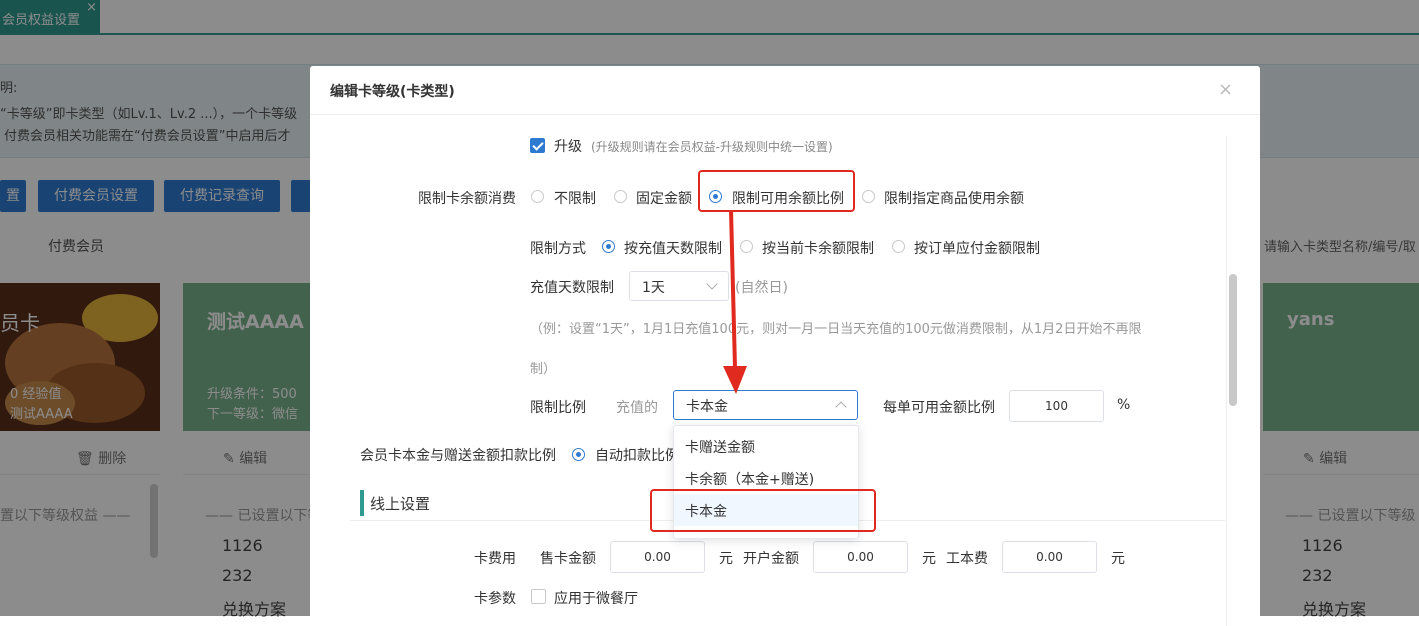  I want to click on dialog-title: 编辑卡等级(卡类型), so click(392, 92).